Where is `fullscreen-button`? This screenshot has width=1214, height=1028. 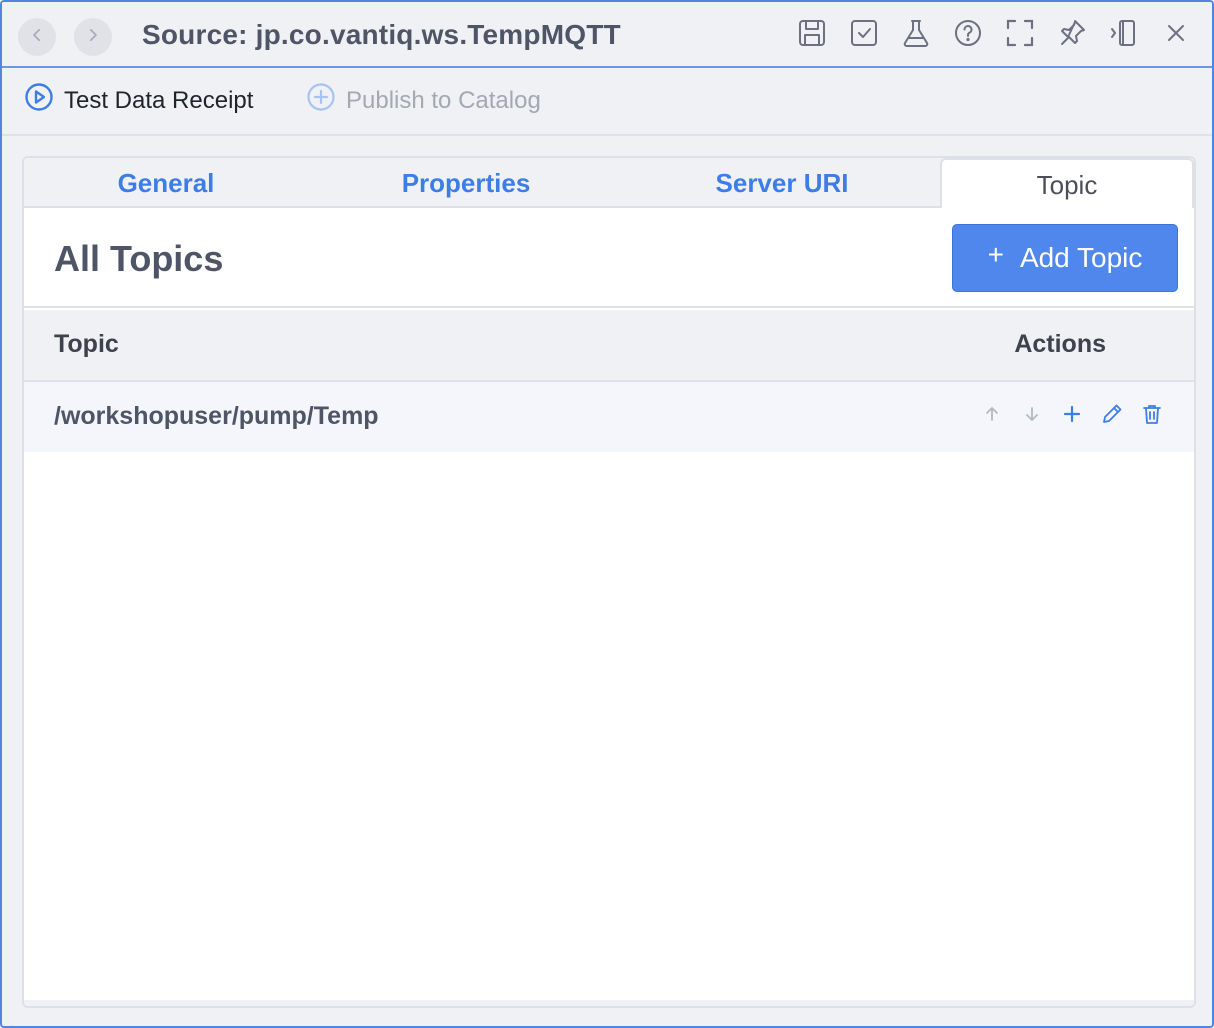
fullscreen-button is located at coordinates (1020, 35).